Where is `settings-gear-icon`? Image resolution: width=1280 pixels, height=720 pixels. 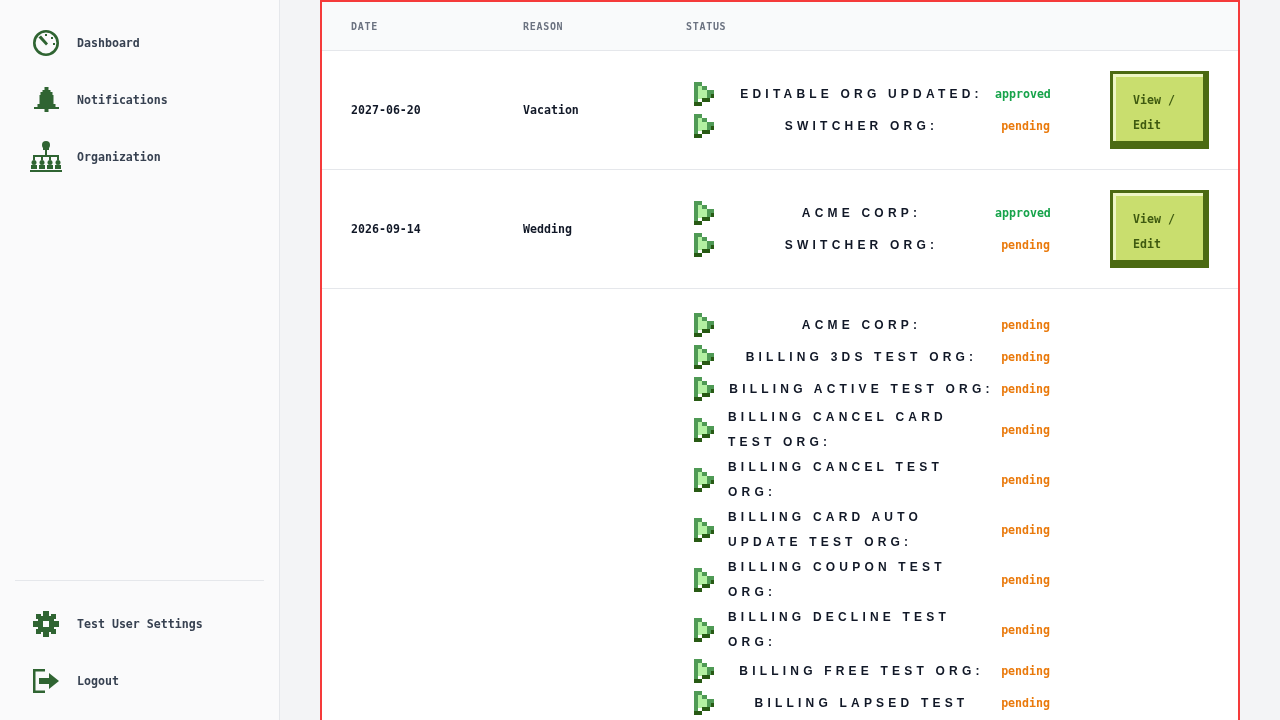
settings-gear-icon is located at coordinates (46, 623).